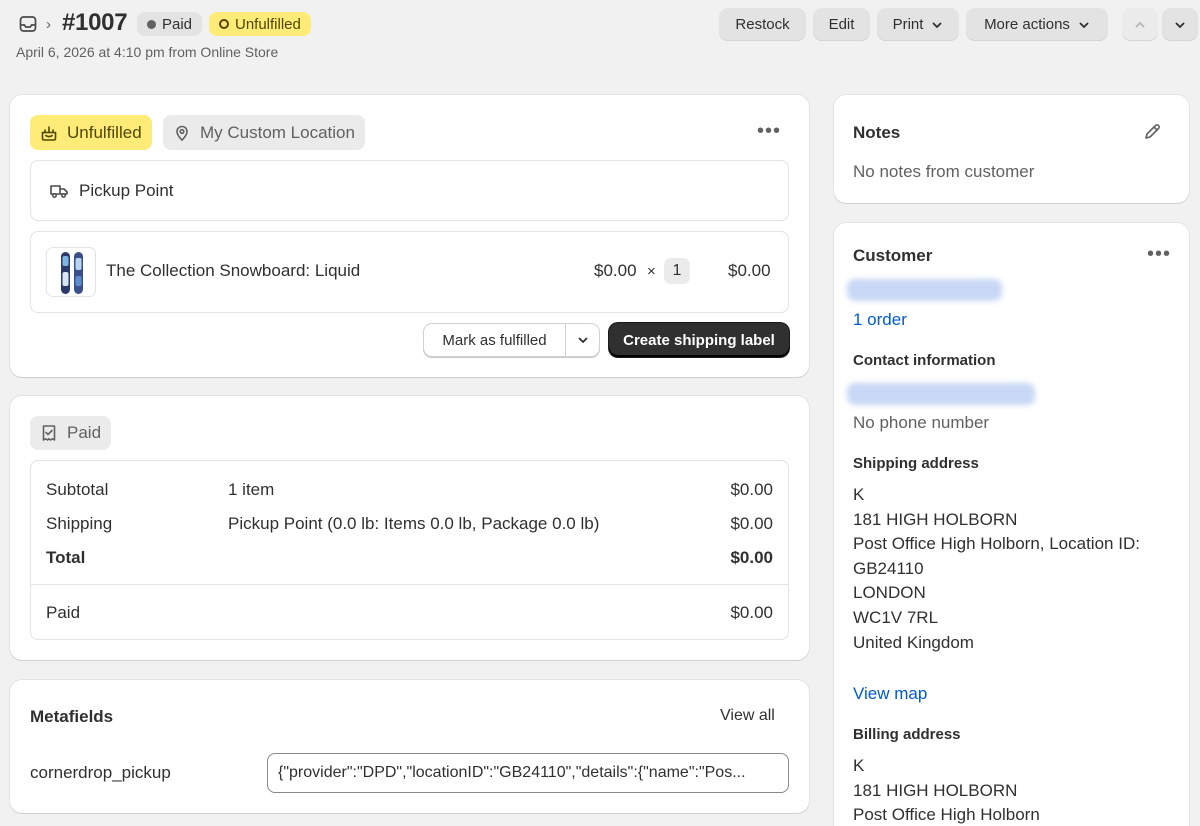 Image resolution: width=1200 pixels, height=826 pixels. I want to click on payment-status-badge: Paid, so click(170, 24).